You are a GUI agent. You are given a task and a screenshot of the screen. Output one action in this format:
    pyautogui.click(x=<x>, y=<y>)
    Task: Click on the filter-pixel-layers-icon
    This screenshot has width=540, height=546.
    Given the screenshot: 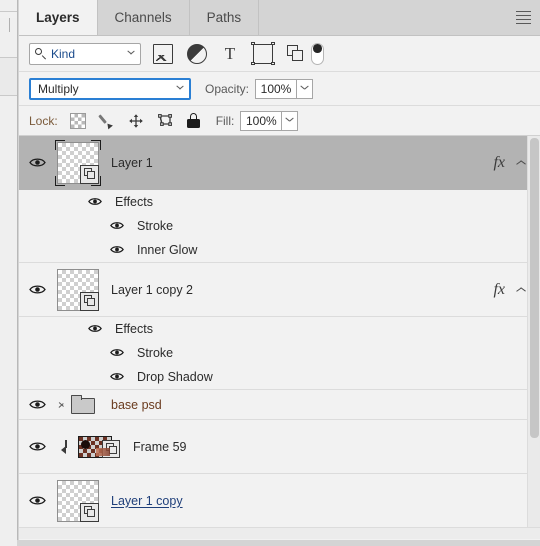 What is the action you would take?
    pyautogui.click(x=163, y=53)
    